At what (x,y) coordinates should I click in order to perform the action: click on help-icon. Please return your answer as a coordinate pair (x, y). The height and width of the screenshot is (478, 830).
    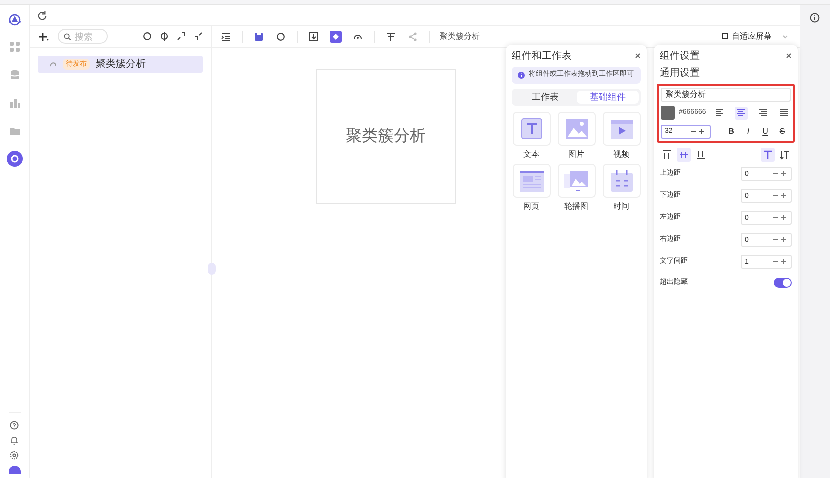
    Looking at the image, I should click on (14, 425).